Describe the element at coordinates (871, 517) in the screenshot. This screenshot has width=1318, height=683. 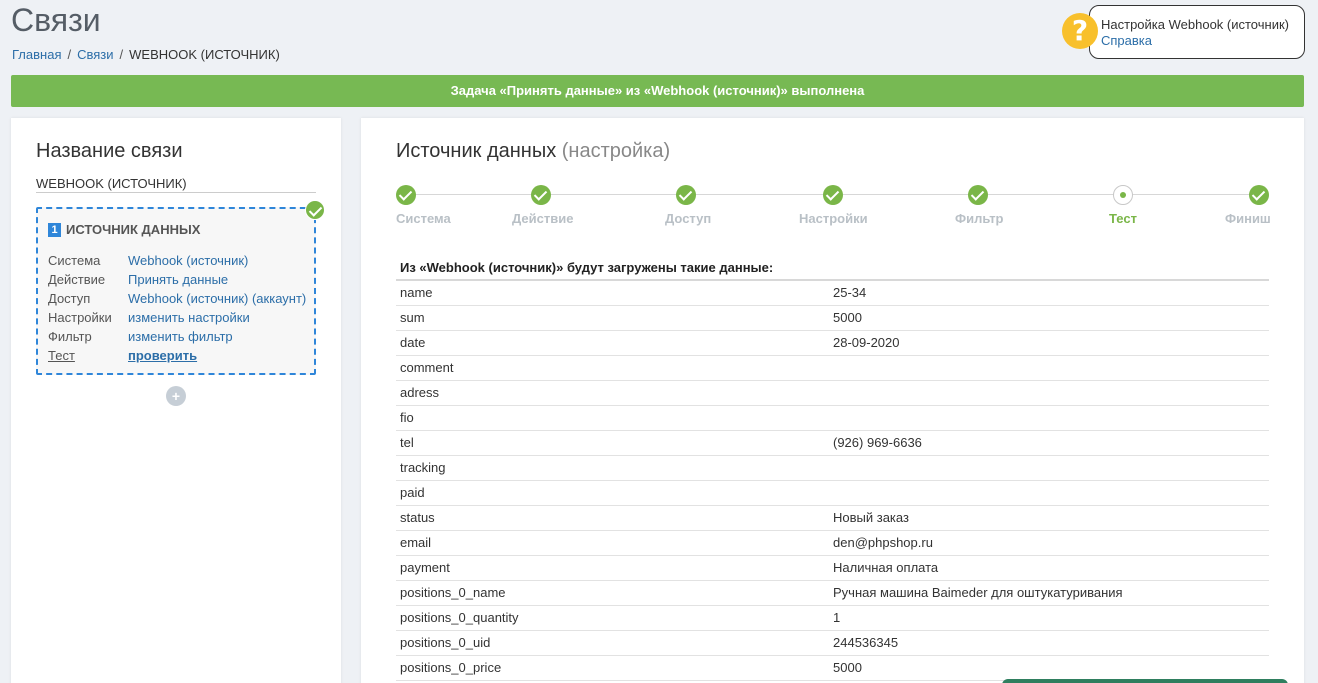
I see `field-value: Новый заказ` at that location.